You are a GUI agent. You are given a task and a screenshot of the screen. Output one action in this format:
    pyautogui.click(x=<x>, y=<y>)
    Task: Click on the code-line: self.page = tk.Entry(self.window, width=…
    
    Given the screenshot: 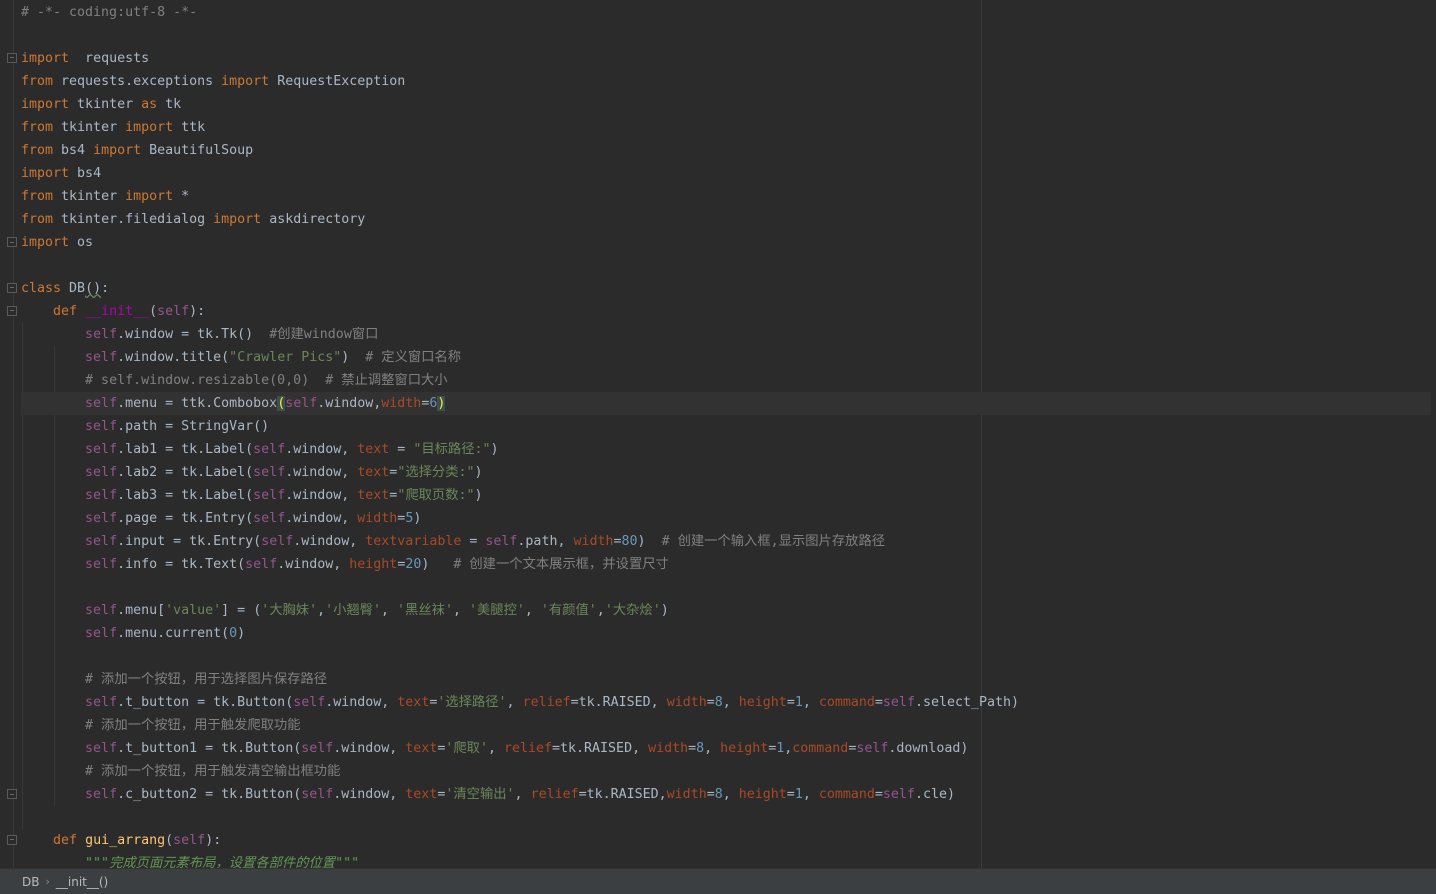 What is the action you would take?
    pyautogui.click(x=726, y=518)
    